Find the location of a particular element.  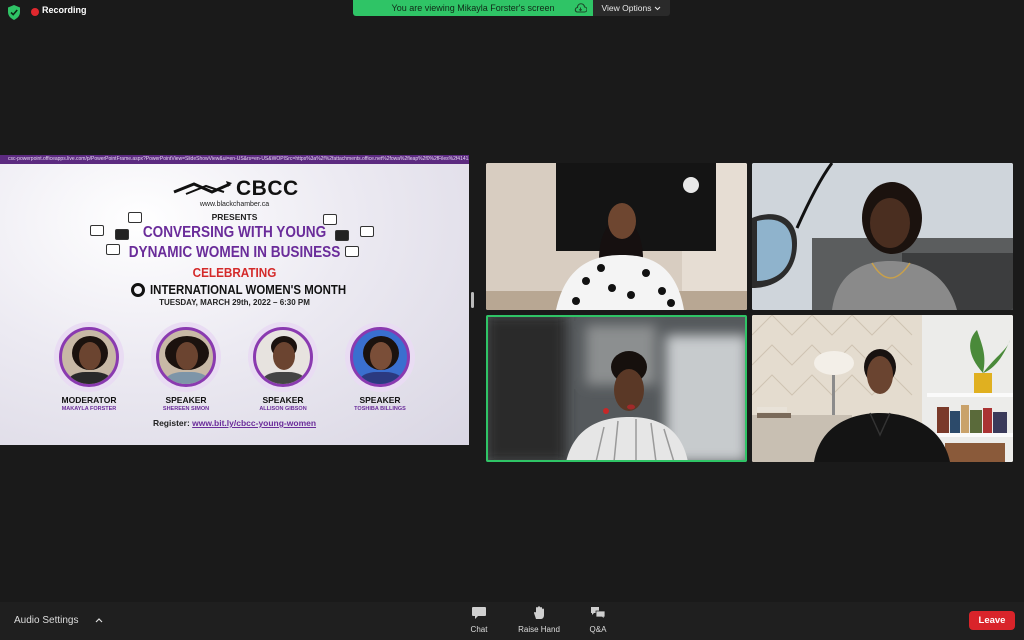

audio-settings-button: Audio Settings is located at coordinates (46, 620).